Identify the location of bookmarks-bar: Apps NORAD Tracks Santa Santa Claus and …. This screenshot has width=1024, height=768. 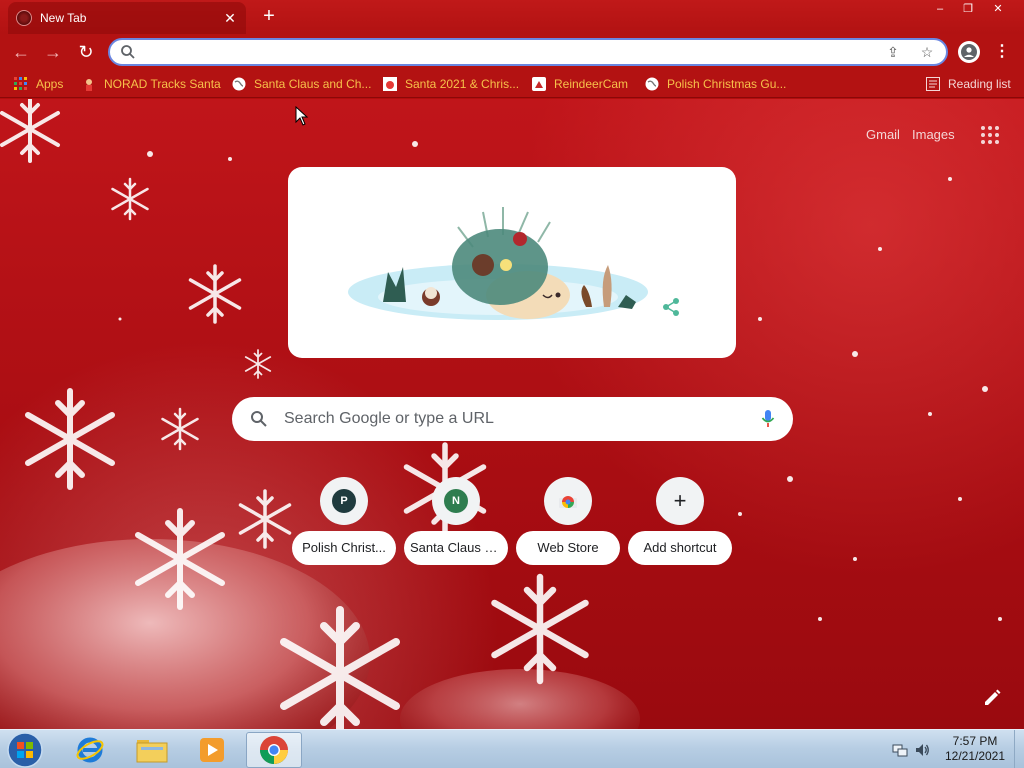
(512, 84).